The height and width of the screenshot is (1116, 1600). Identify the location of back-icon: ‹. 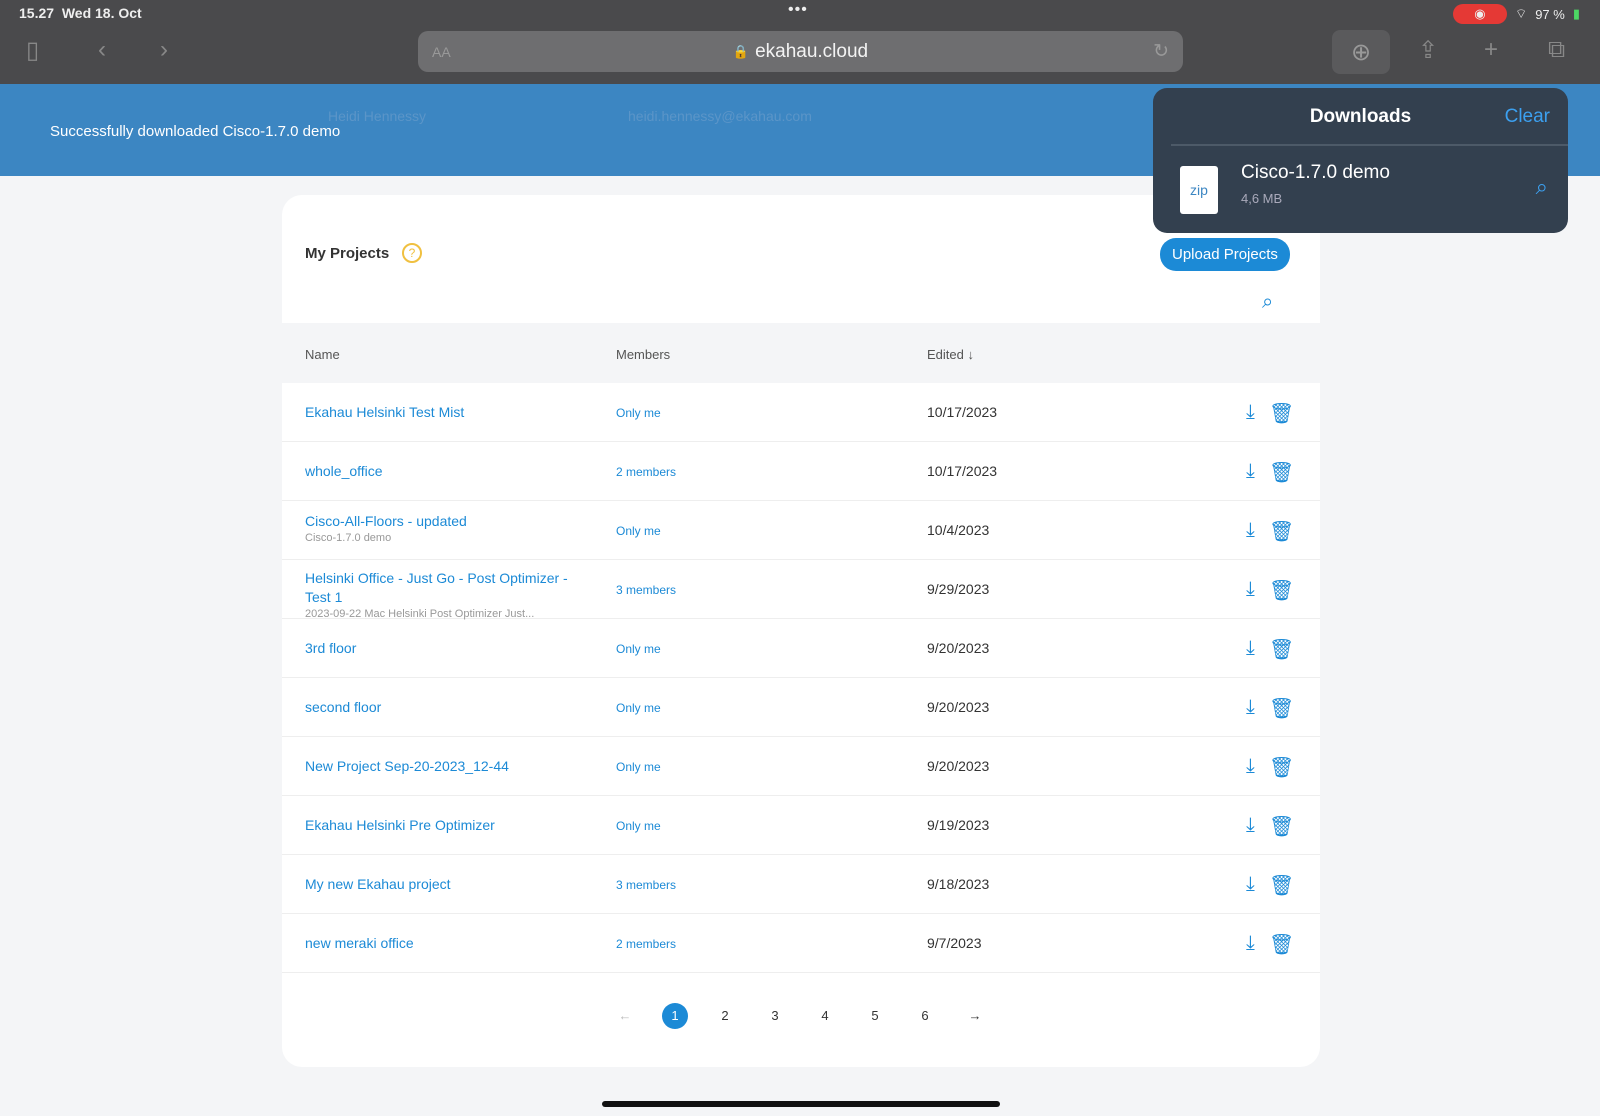
(102, 50).